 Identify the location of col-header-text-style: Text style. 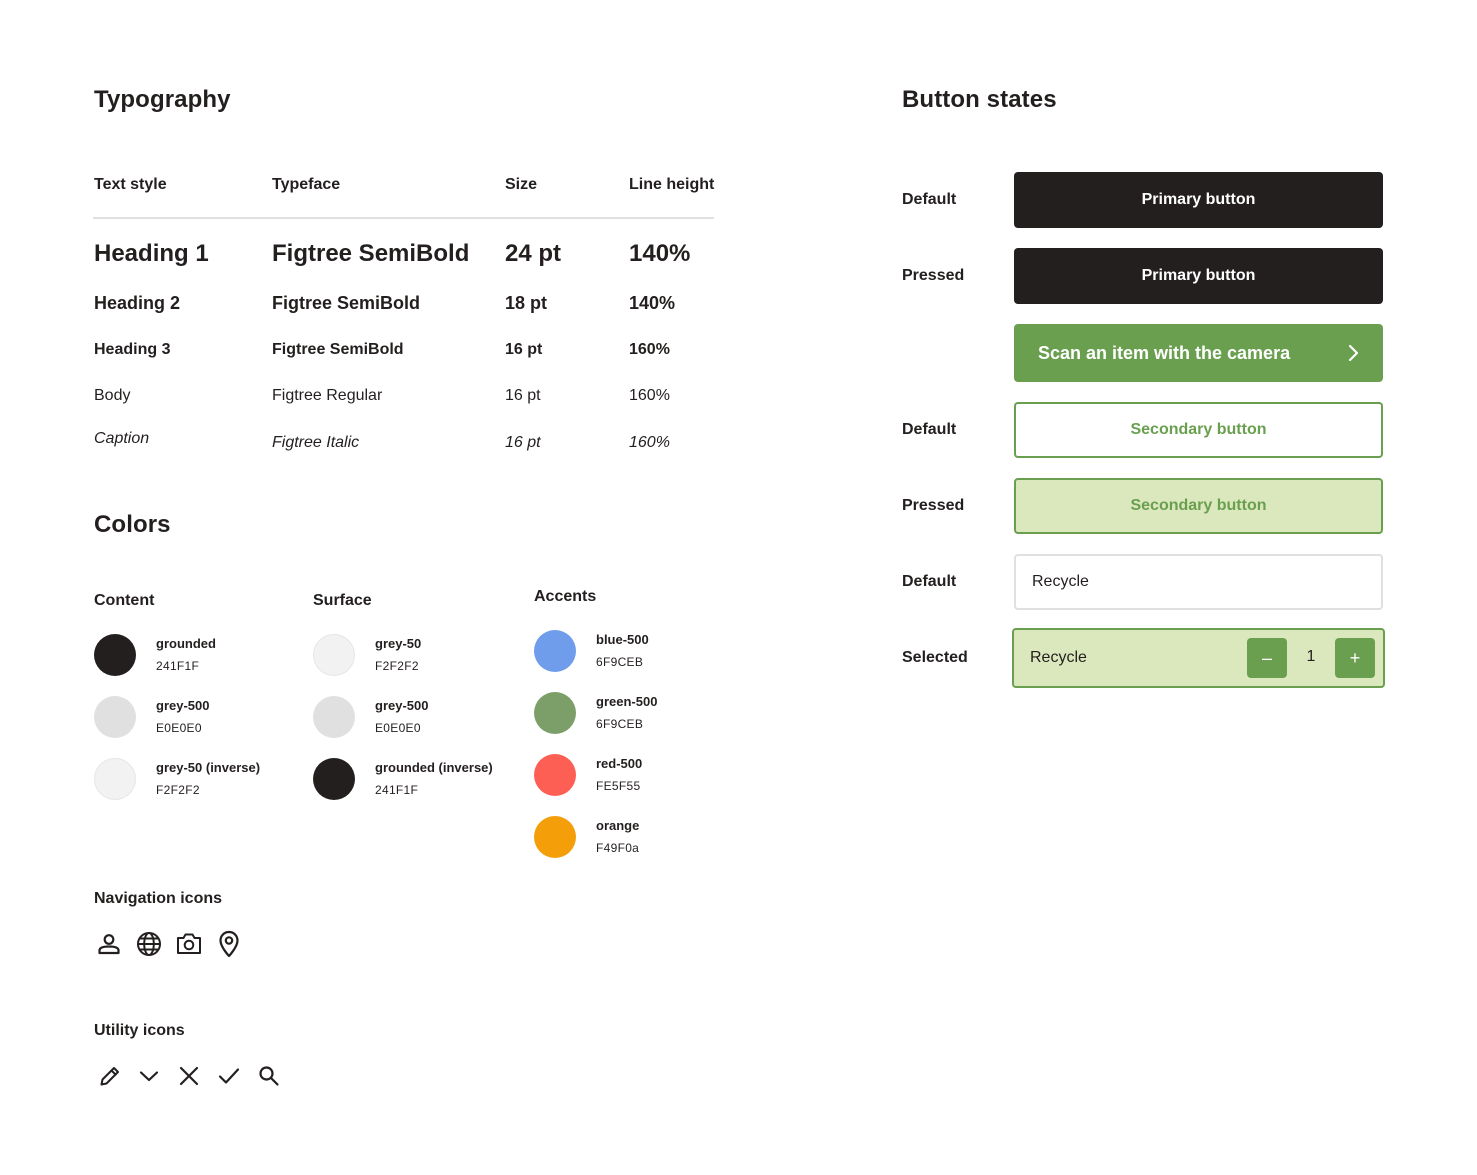
(130, 184).